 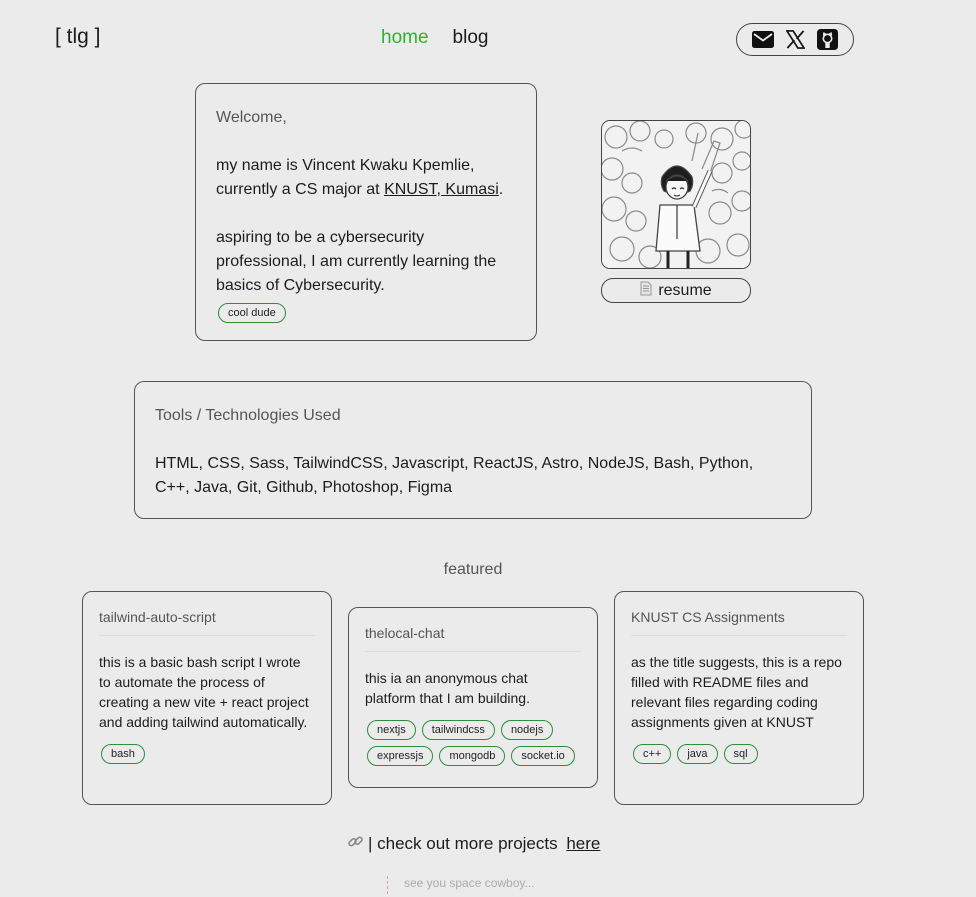 I want to click on more-projects-text: | check out more projects, so click(x=465, y=843).